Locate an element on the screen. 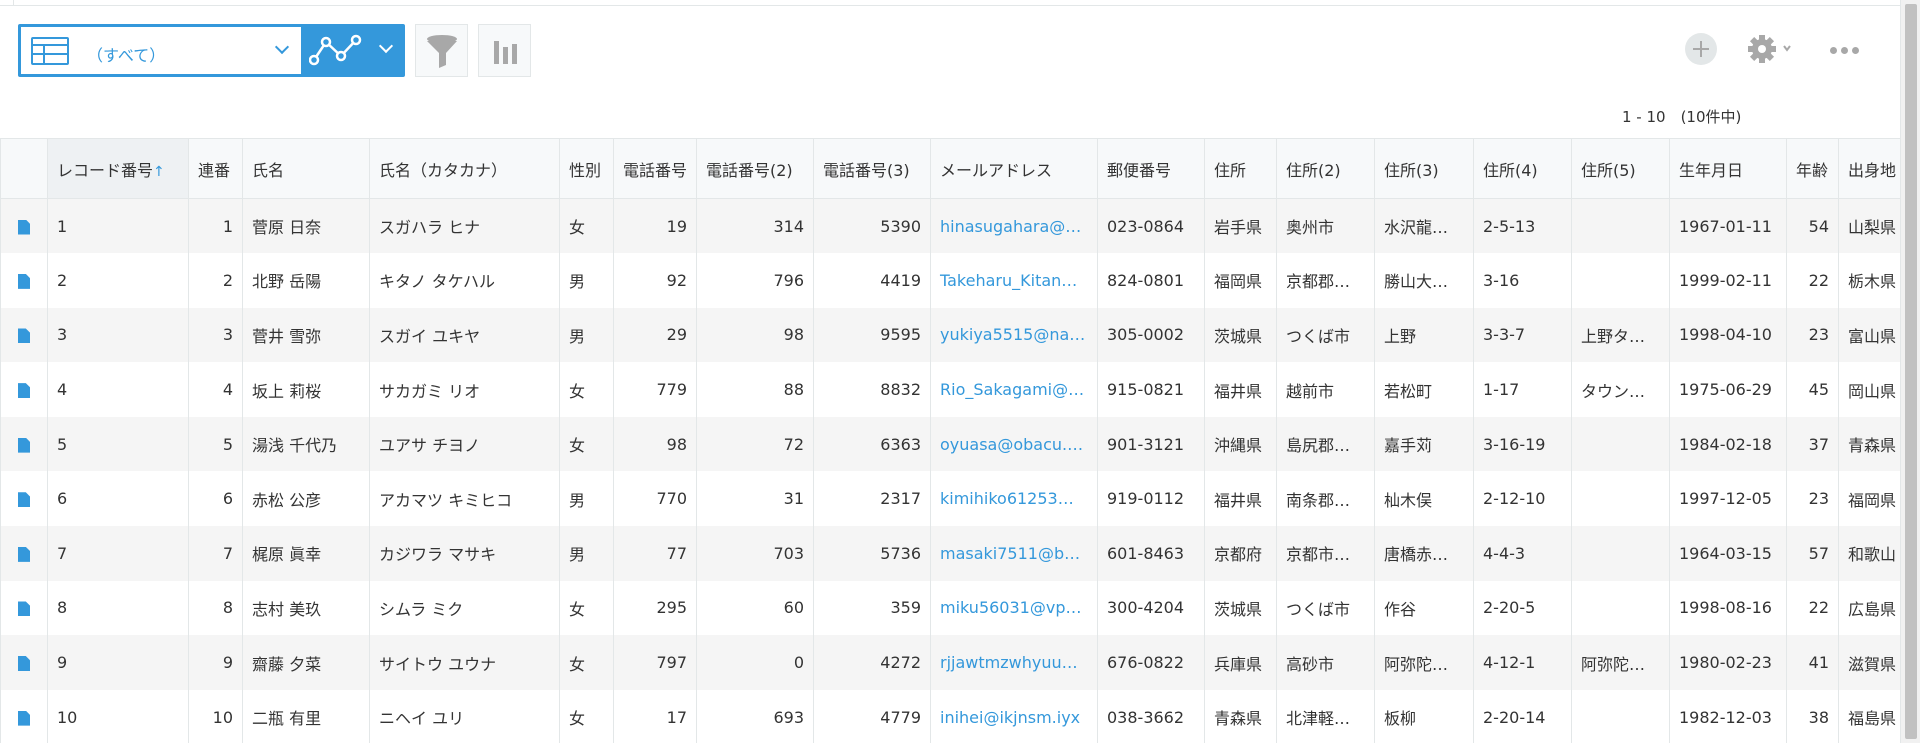  table-cell: 3-16 is located at coordinates (1522, 280).